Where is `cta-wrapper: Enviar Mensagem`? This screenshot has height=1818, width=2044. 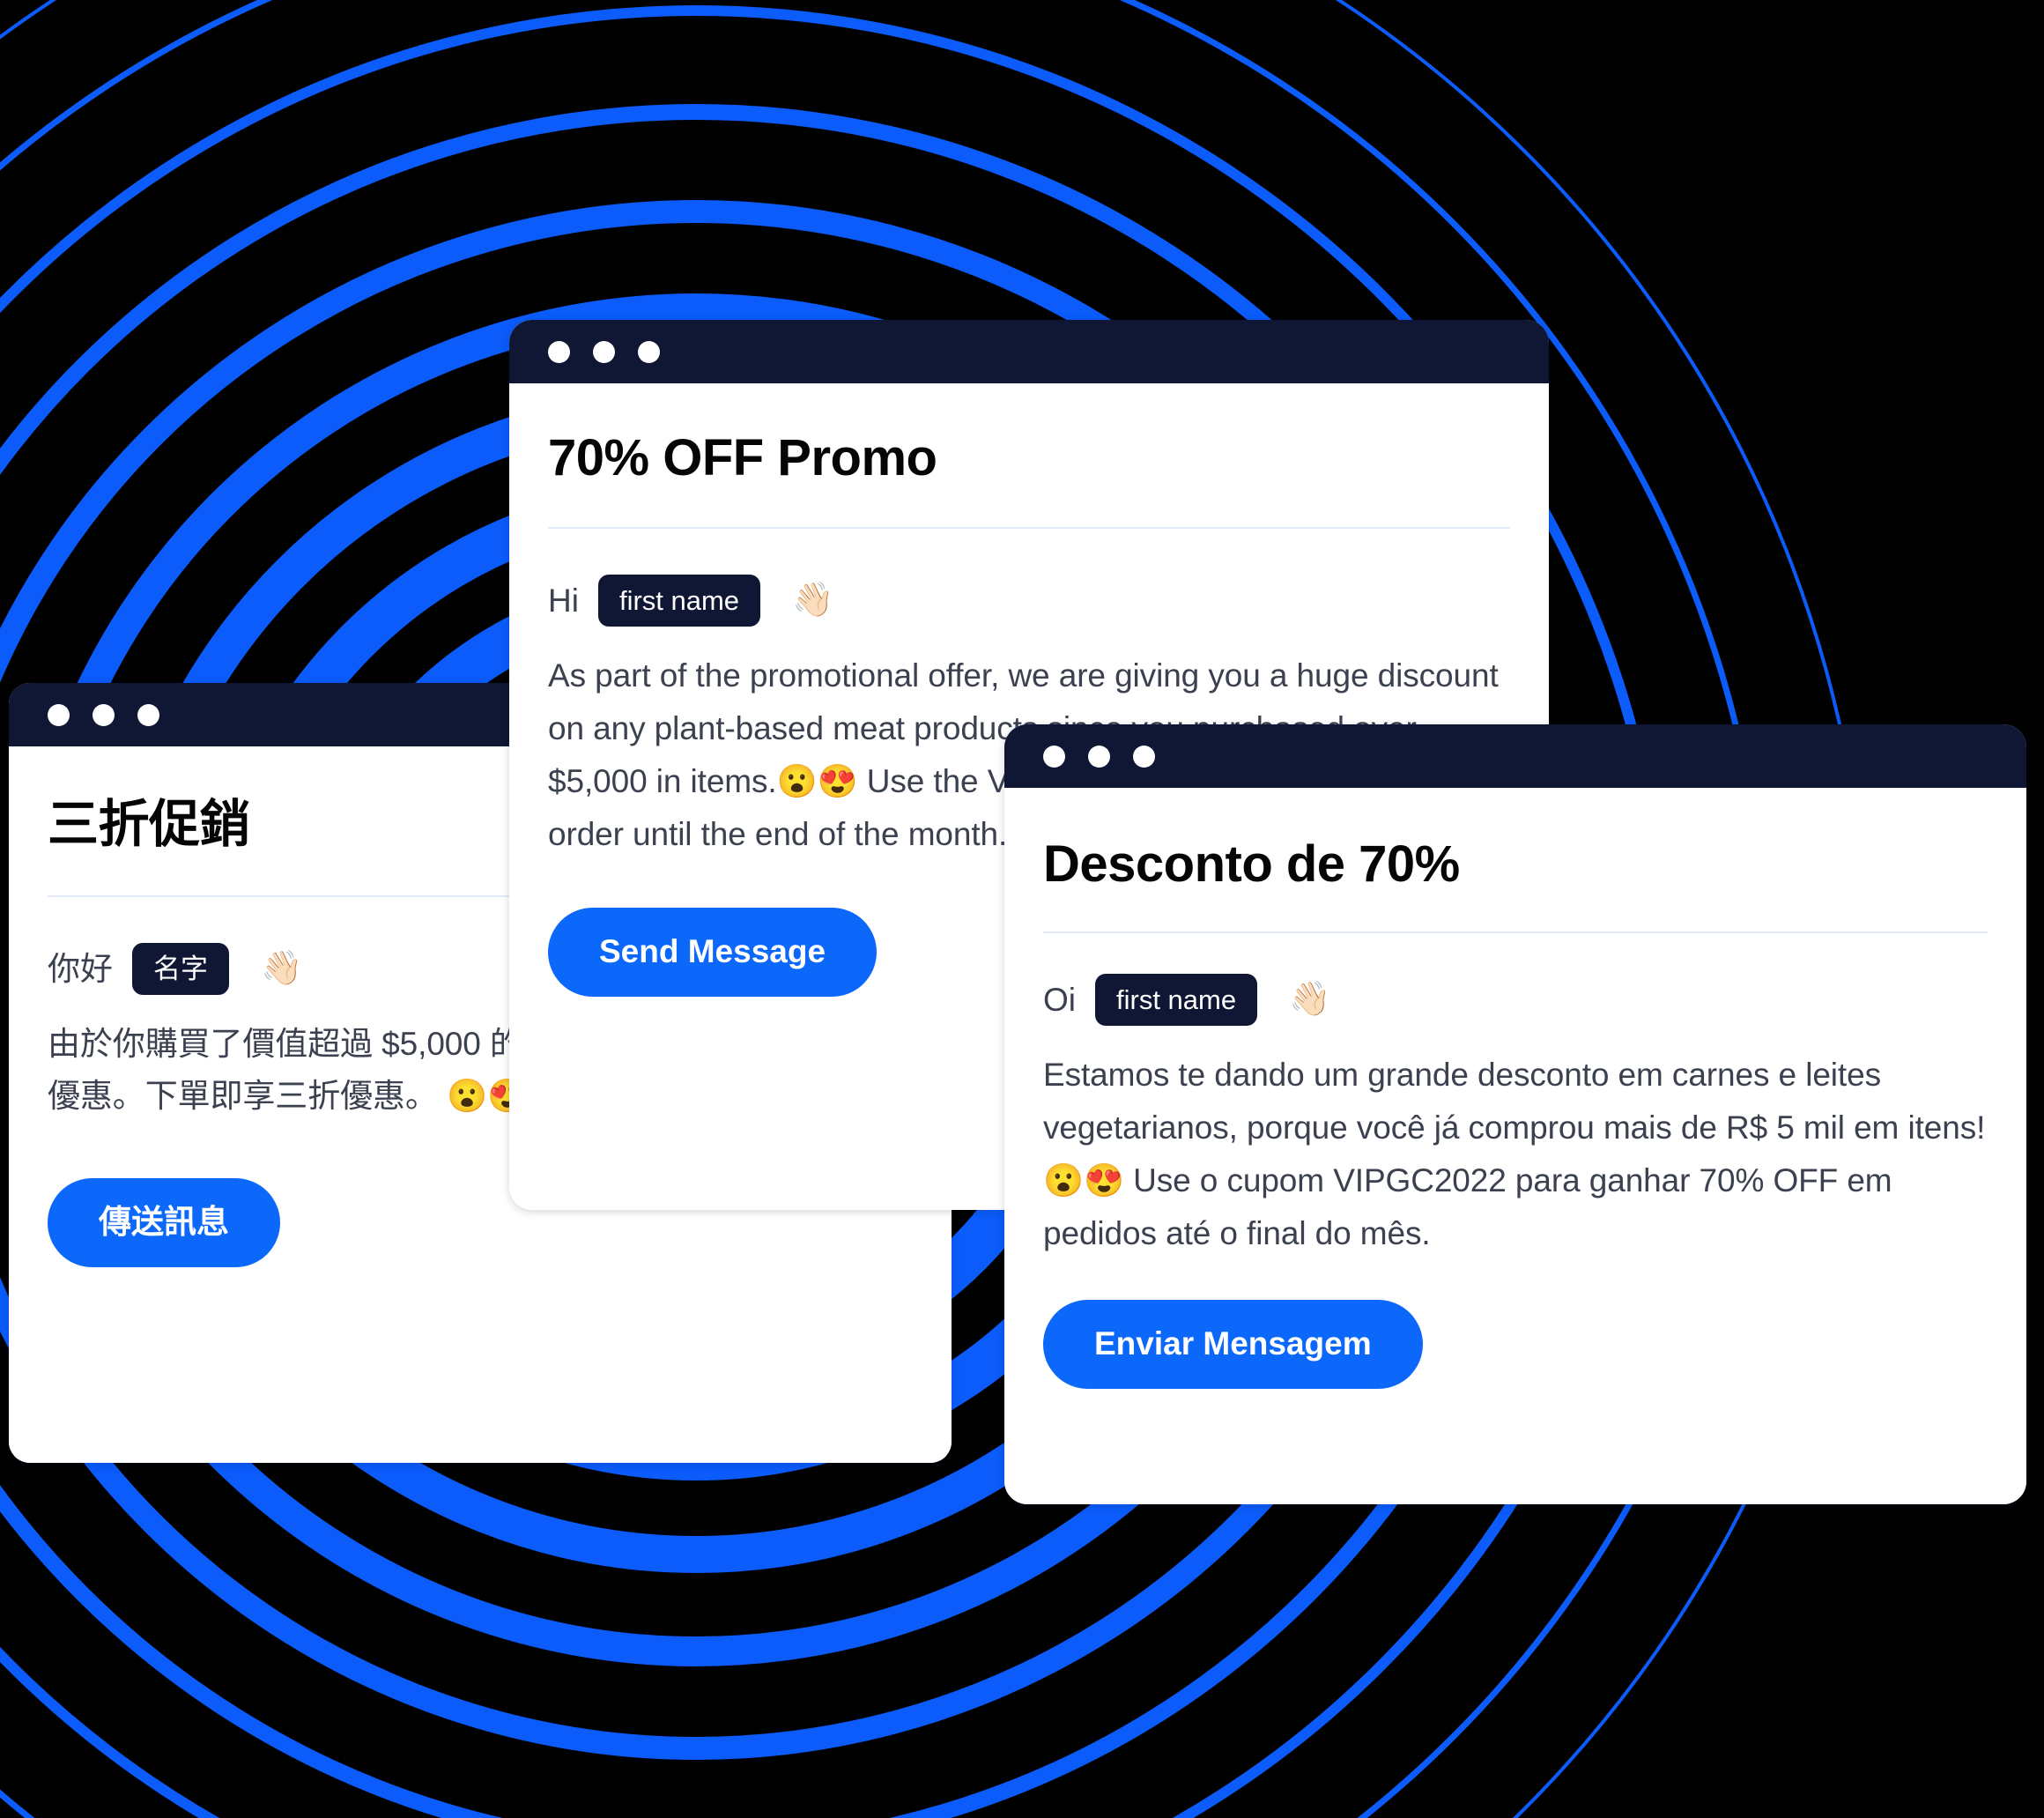
cta-wrapper: Enviar Mensagem is located at coordinates (1515, 1324).